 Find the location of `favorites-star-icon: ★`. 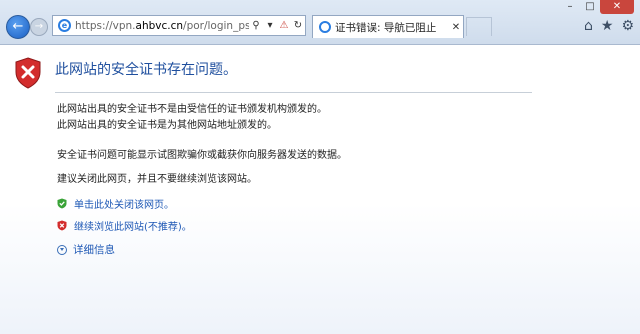

favorites-star-icon: ★ is located at coordinates (607, 26).